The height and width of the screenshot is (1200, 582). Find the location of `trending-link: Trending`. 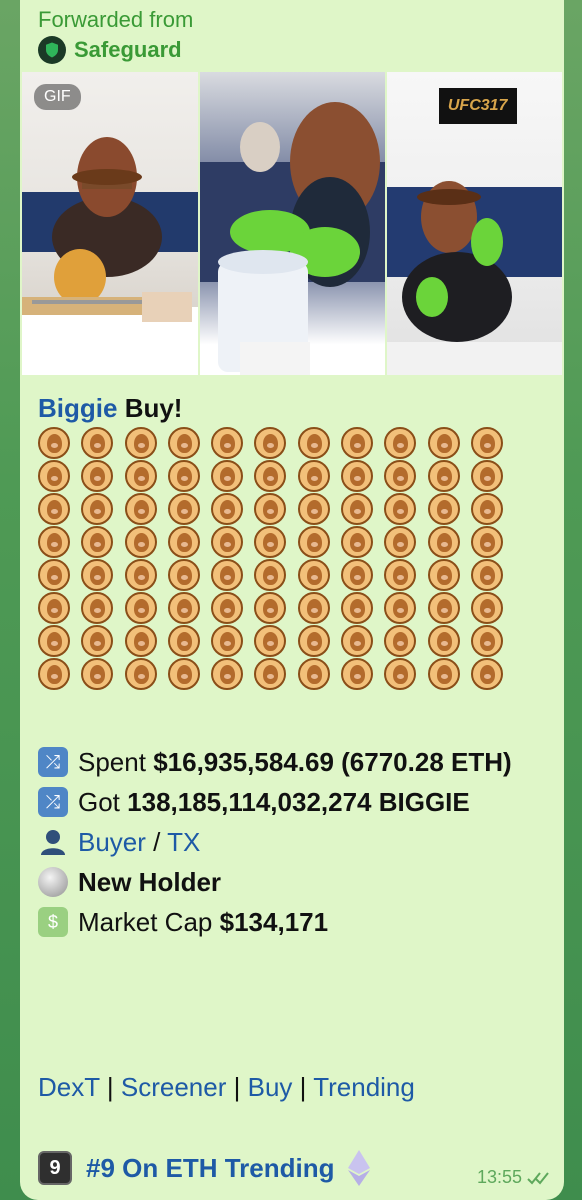

trending-link: Trending is located at coordinates (364, 1087).